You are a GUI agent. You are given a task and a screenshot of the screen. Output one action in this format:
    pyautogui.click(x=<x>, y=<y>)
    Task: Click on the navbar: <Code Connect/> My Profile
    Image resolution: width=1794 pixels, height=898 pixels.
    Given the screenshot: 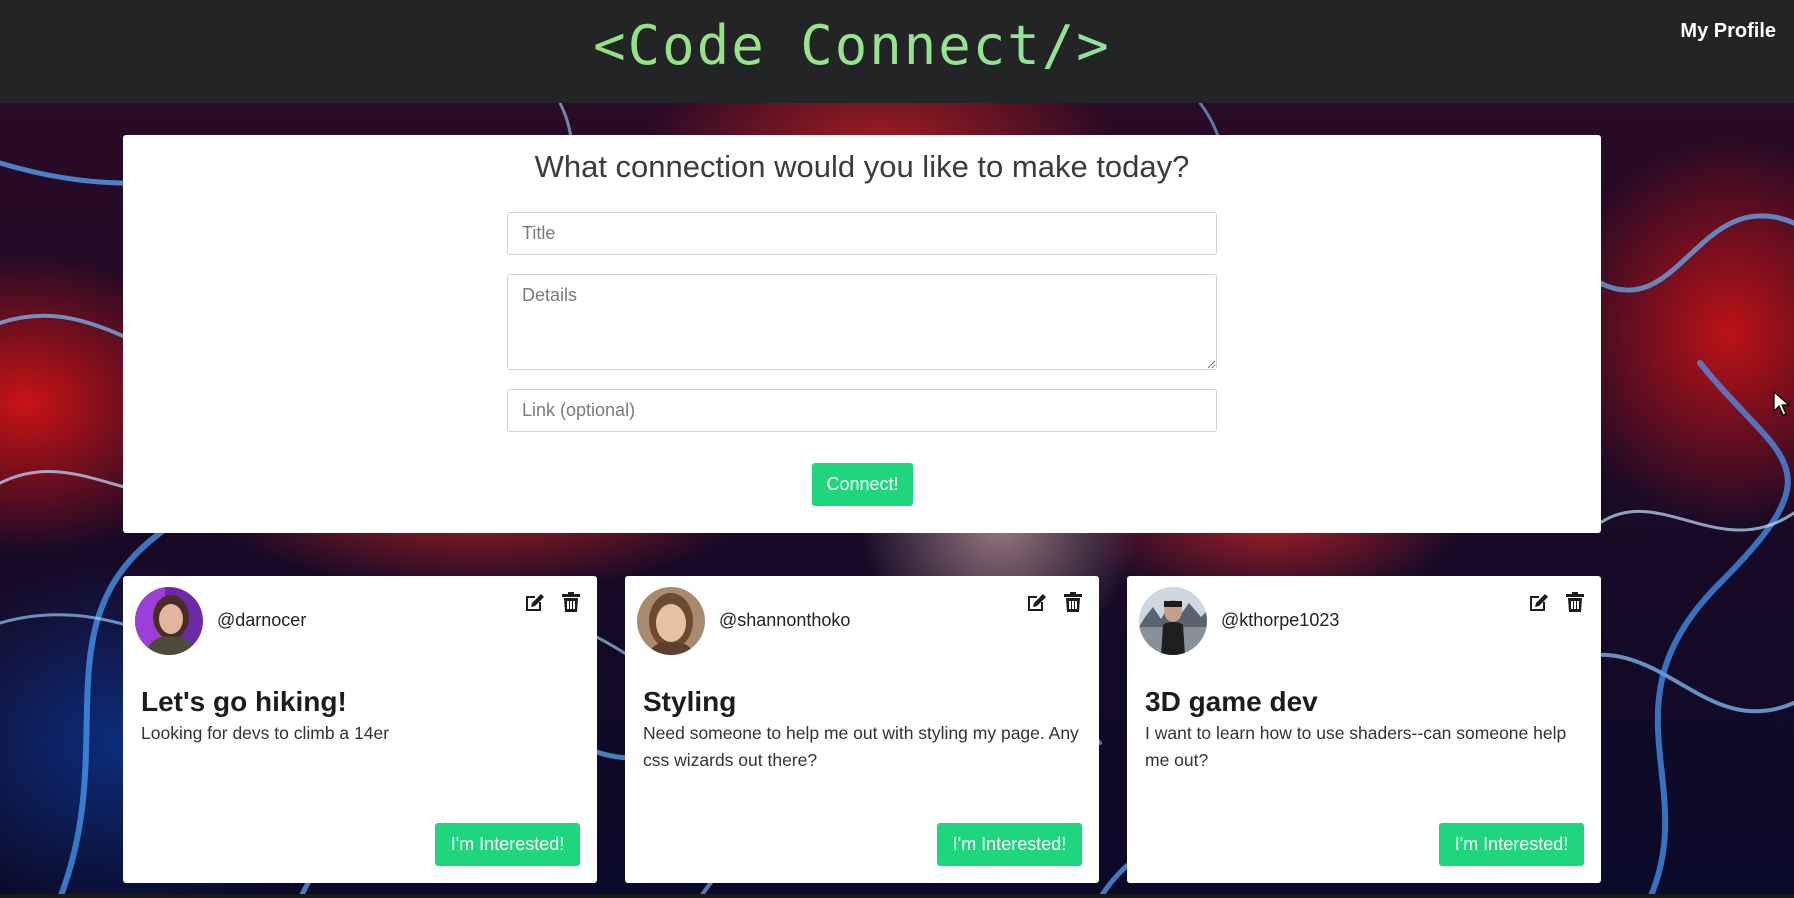 What is the action you would take?
    pyautogui.click(x=897, y=51)
    